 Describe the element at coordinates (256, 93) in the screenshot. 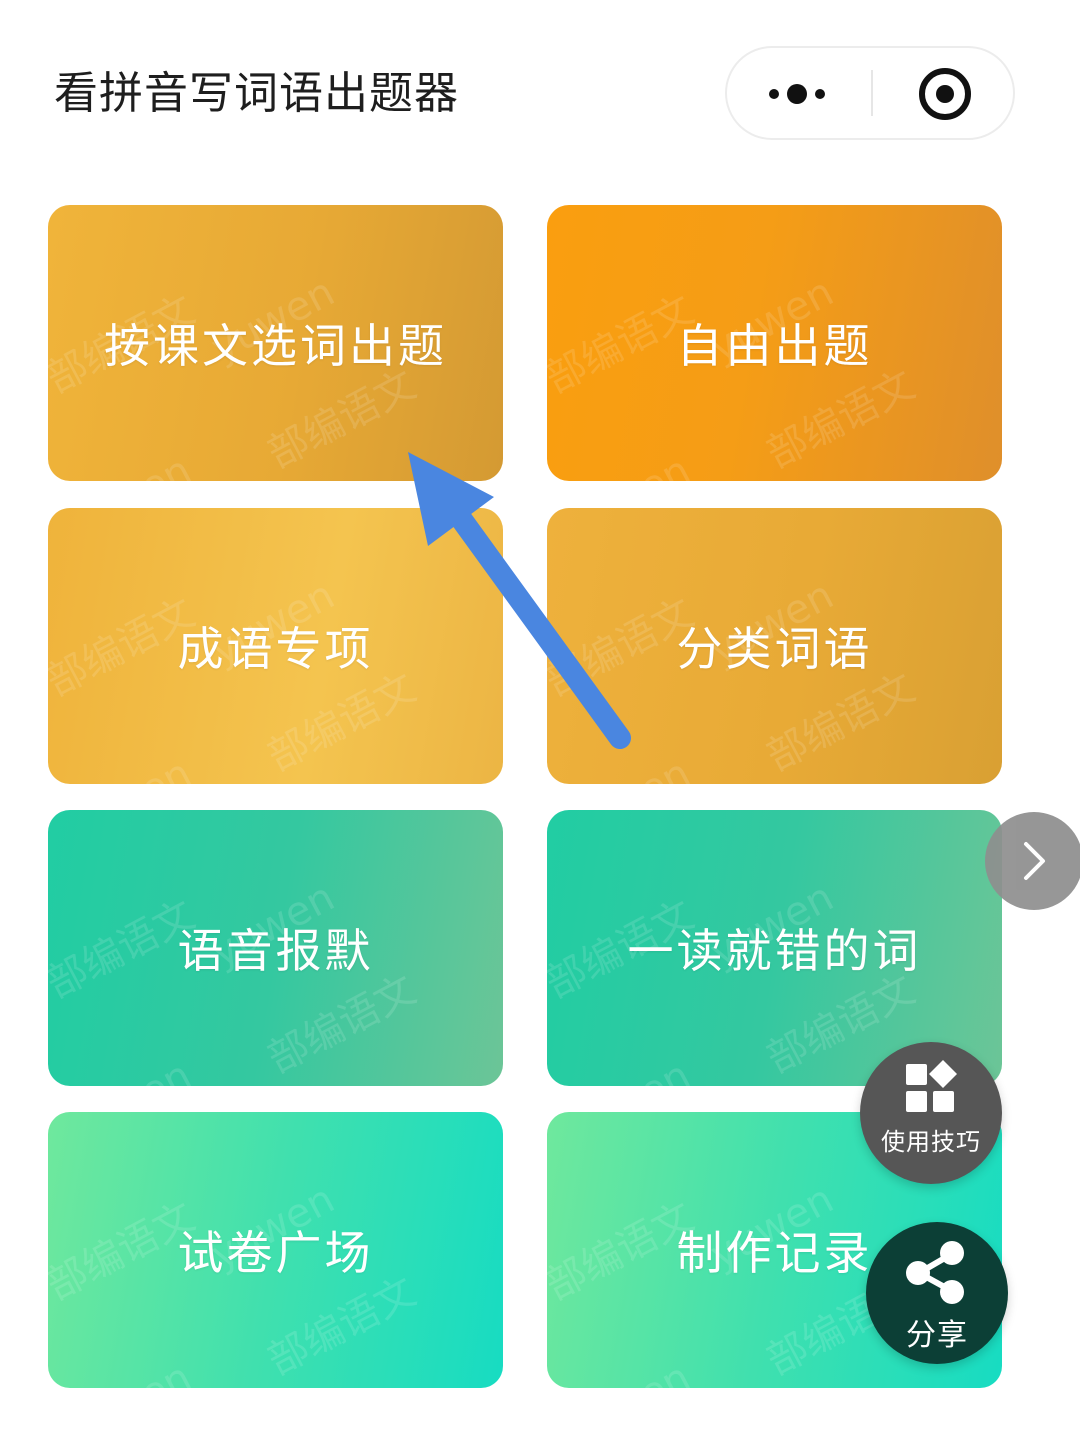

I see `page-title: 看拼音写词语出题器` at that location.